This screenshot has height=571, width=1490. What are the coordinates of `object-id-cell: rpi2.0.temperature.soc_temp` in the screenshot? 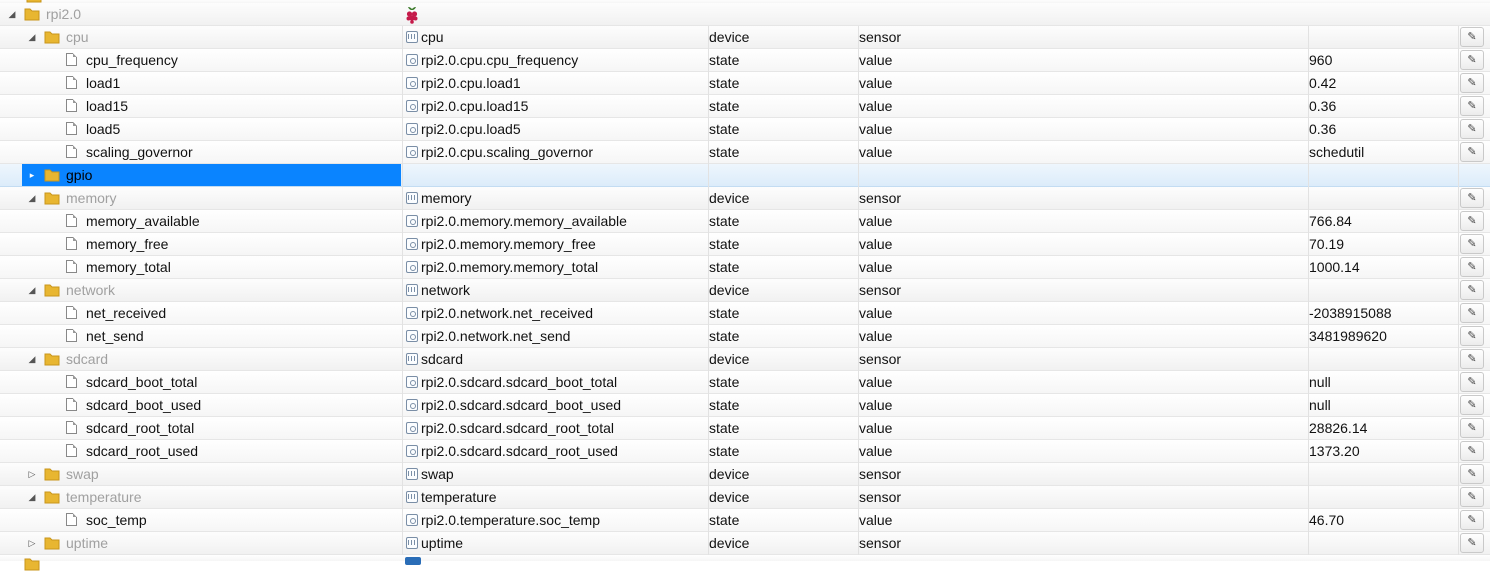 It's located at (555, 520).